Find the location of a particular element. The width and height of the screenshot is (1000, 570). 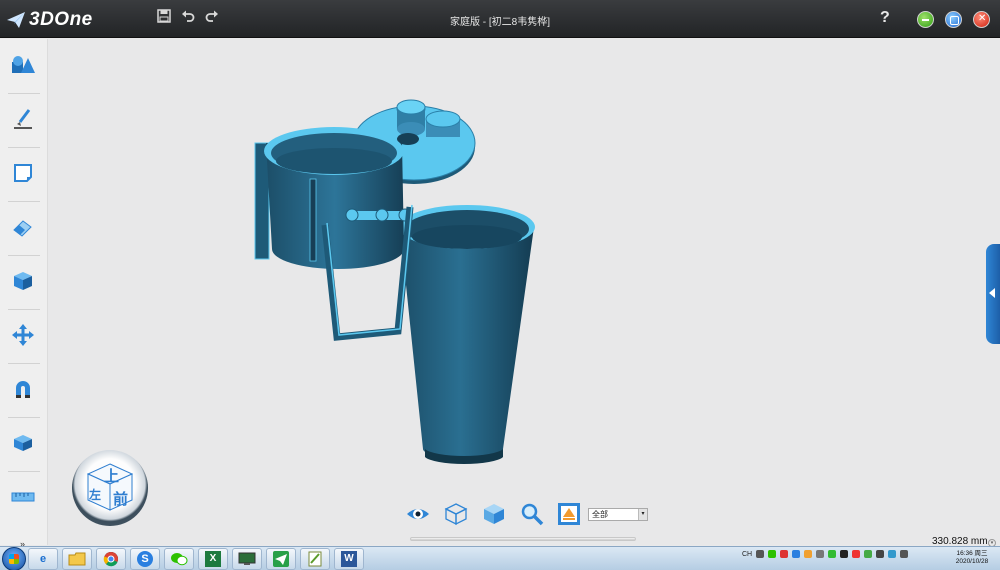

zoom-fit-icon is located at coordinates (532, 514).